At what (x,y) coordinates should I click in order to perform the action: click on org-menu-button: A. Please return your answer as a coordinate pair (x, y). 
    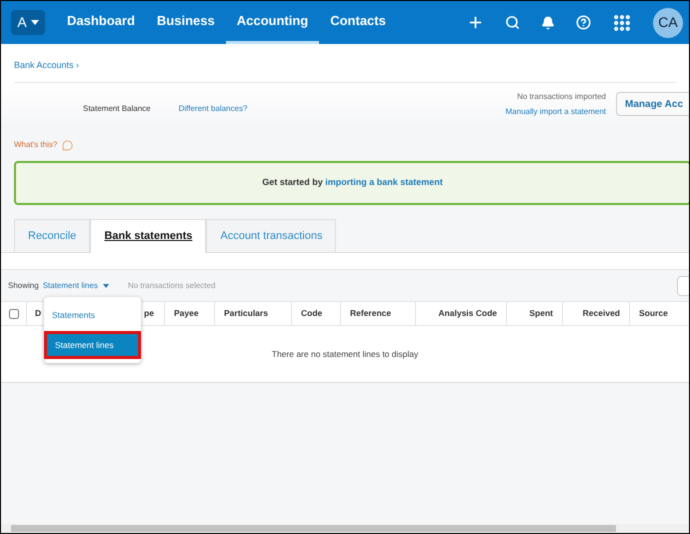
    Looking at the image, I should click on (28, 22).